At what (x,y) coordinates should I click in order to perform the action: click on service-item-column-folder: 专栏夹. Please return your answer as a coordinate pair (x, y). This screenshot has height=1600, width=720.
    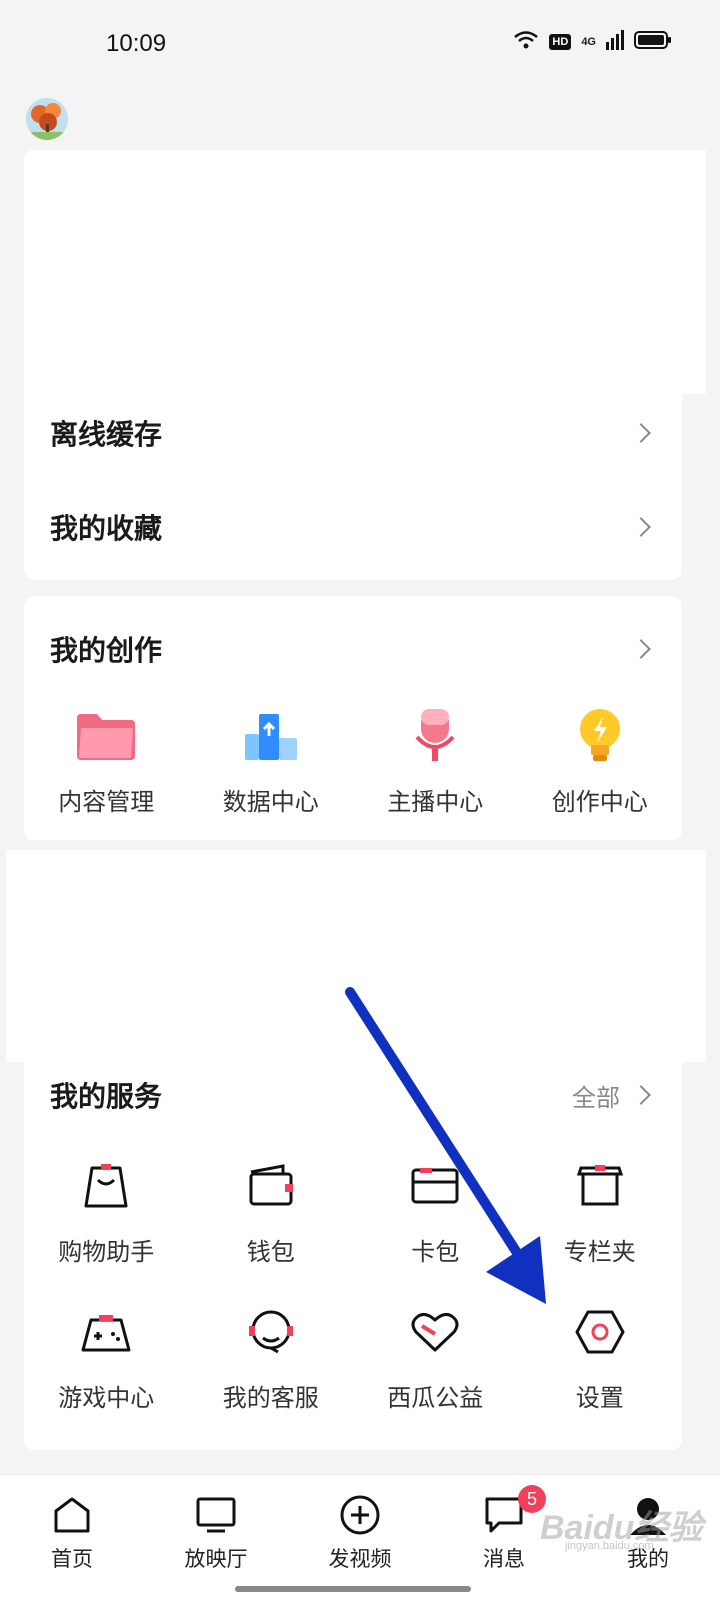
    Looking at the image, I should click on (600, 1210).